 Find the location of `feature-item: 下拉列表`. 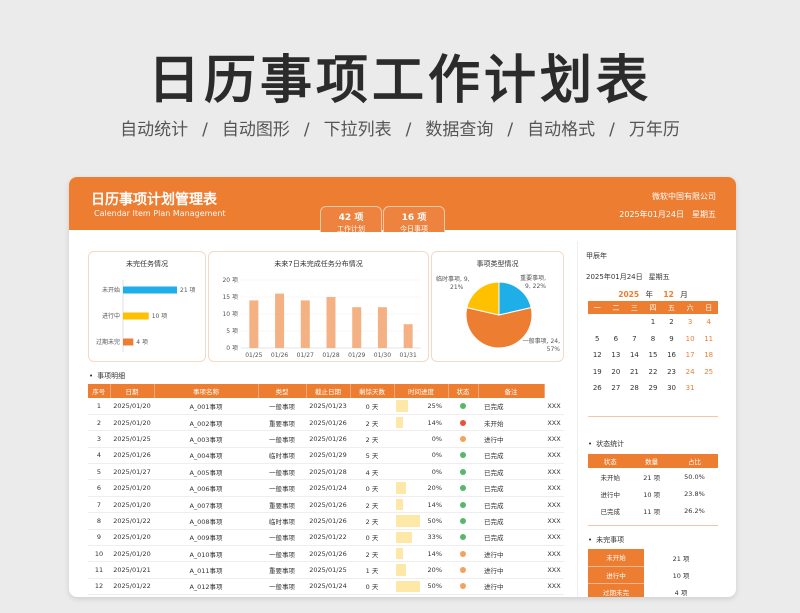

feature-item: 下拉列表 is located at coordinates (357, 130).